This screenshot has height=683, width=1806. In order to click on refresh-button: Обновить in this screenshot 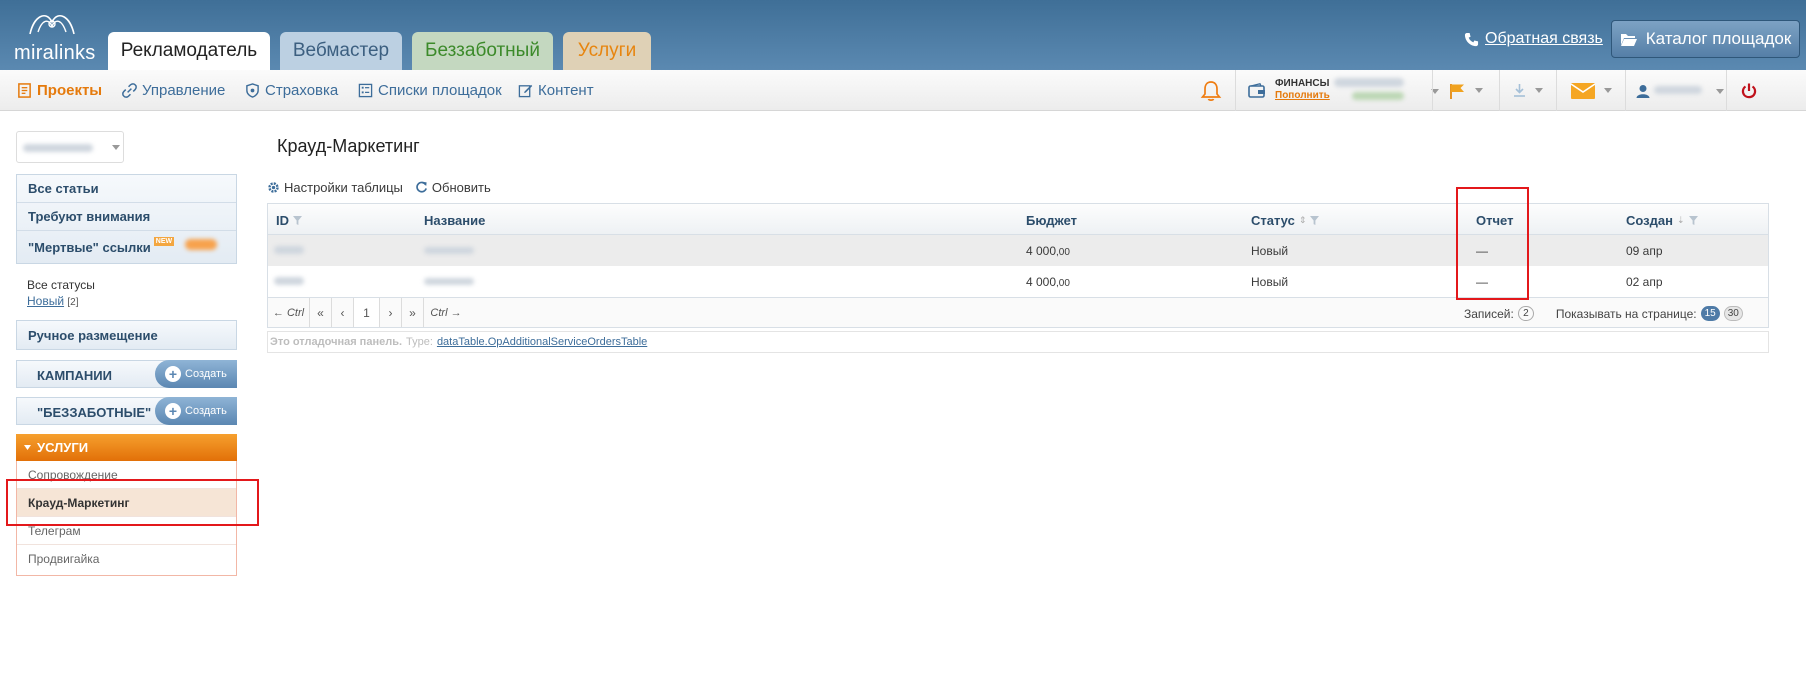, I will do `click(453, 187)`.